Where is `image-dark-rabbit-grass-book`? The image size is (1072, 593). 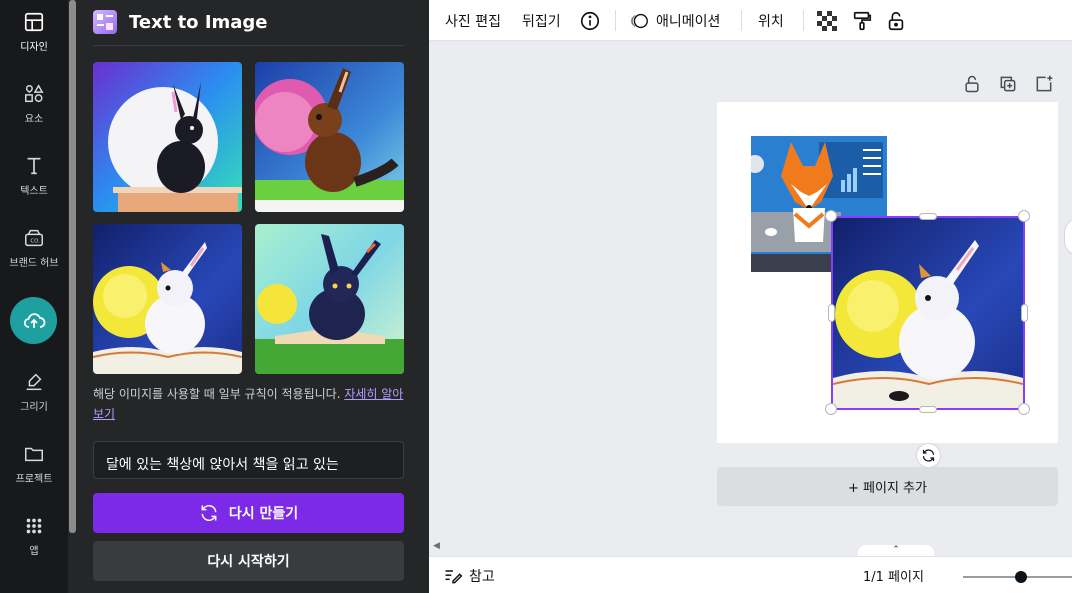 image-dark-rabbit-grass-book is located at coordinates (329, 299).